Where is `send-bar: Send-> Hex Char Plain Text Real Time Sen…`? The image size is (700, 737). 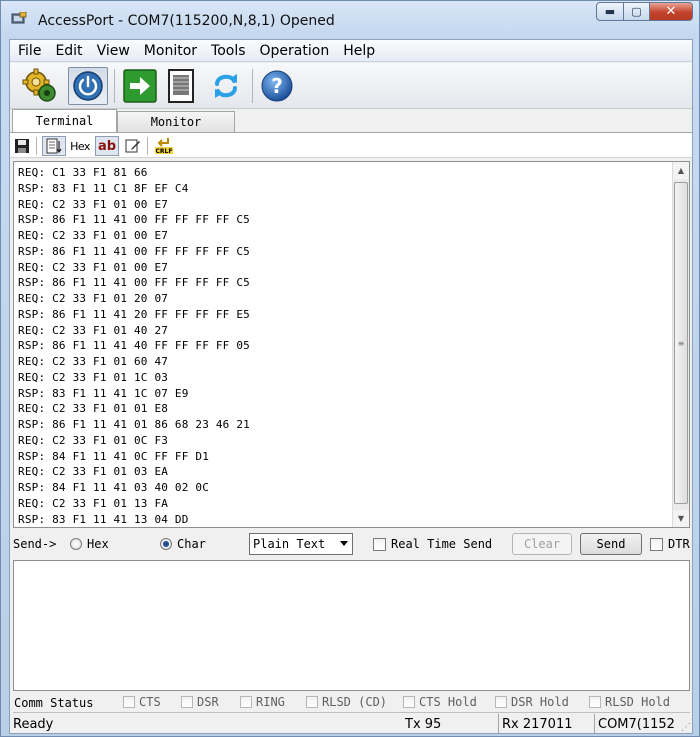 send-bar: Send-> Hex Char Plain Text Real Time Sen… is located at coordinates (351, 545).